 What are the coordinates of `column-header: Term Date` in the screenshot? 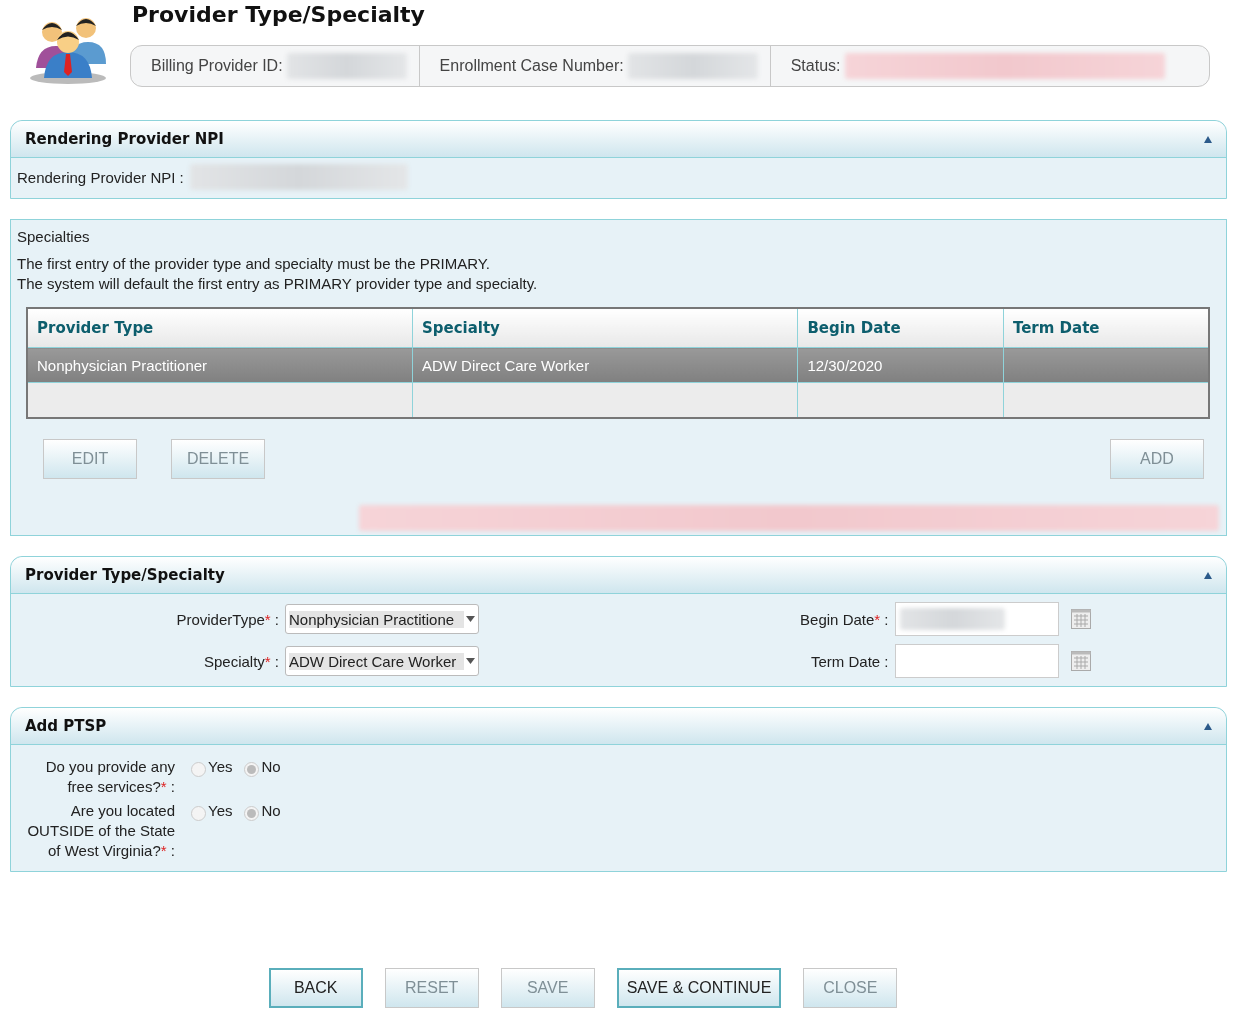 It's located at (1106, 328).